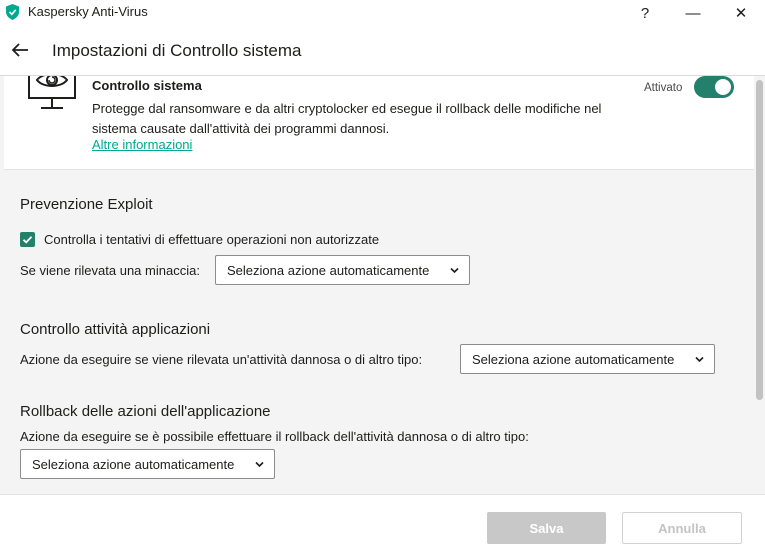 The height and width of the screenshot is (556, 765). I want to click on threat-label: Se viene rilevata una minaccia:, so click(110, 270).